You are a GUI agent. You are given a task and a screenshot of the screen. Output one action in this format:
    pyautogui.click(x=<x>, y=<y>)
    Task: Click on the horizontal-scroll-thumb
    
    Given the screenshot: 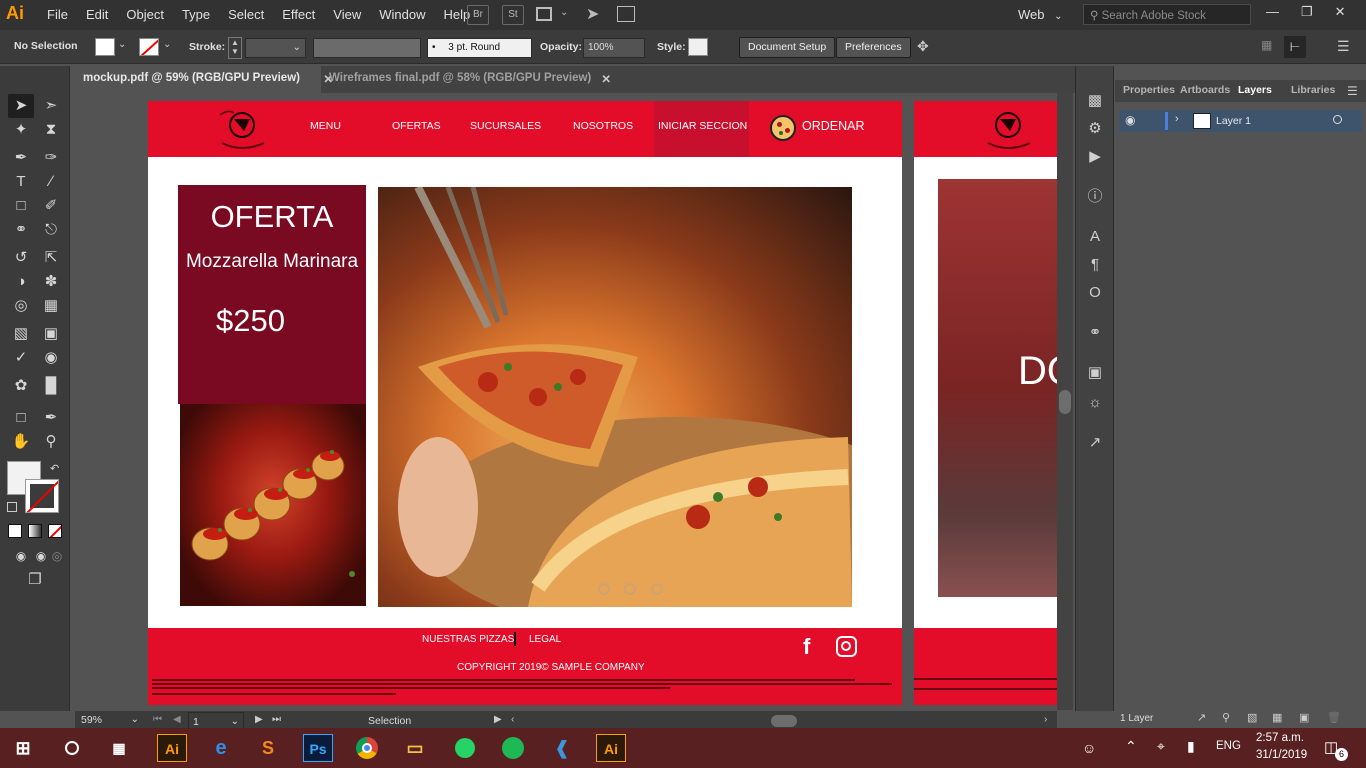 What is the action you would take?
    pyautogui.click(x=784, y=721)
    